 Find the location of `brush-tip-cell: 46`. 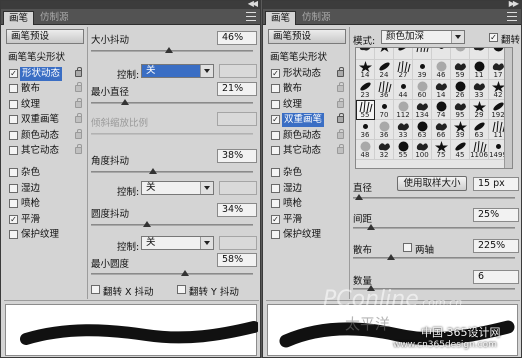

brush-tip-cell: 46 is located at coordinates (441, 70).